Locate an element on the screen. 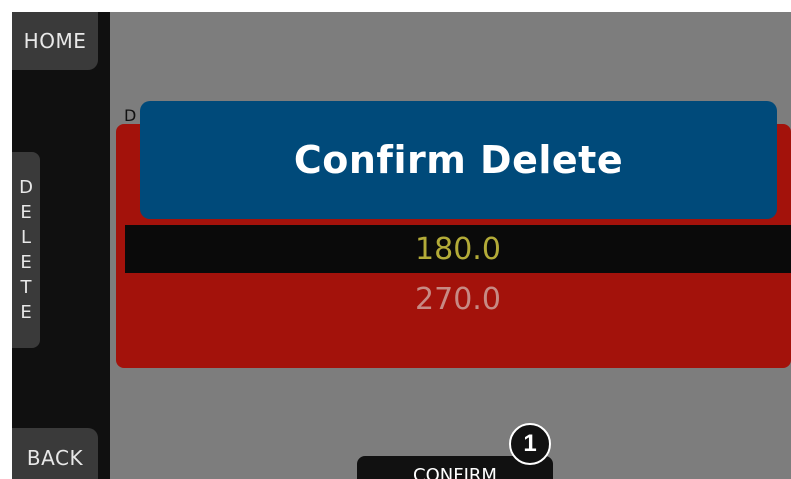 The image size is (791, 479). callout-marker: 1 is located at coordinates (530, 444).